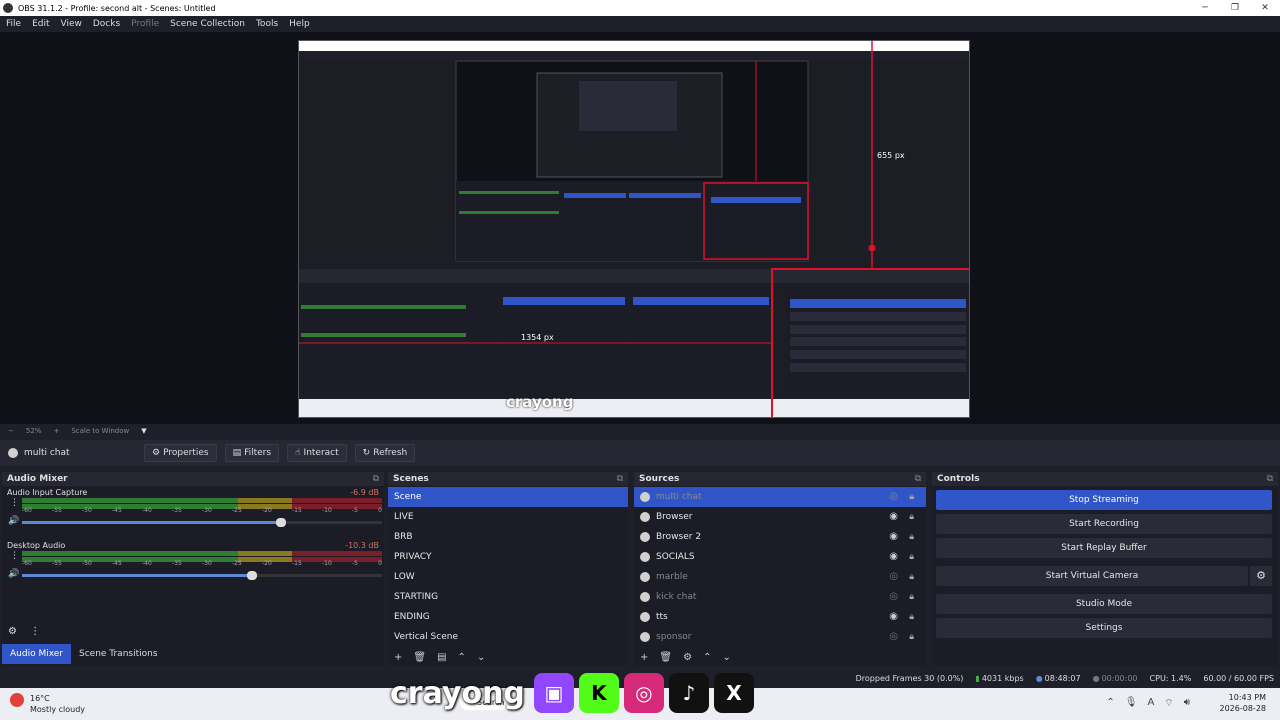 This screenshot has height=720, width=1280. What do you see at coordinates (202, 553) in the screenshot?
I see `level-meter` at bounding box center [202, 553].